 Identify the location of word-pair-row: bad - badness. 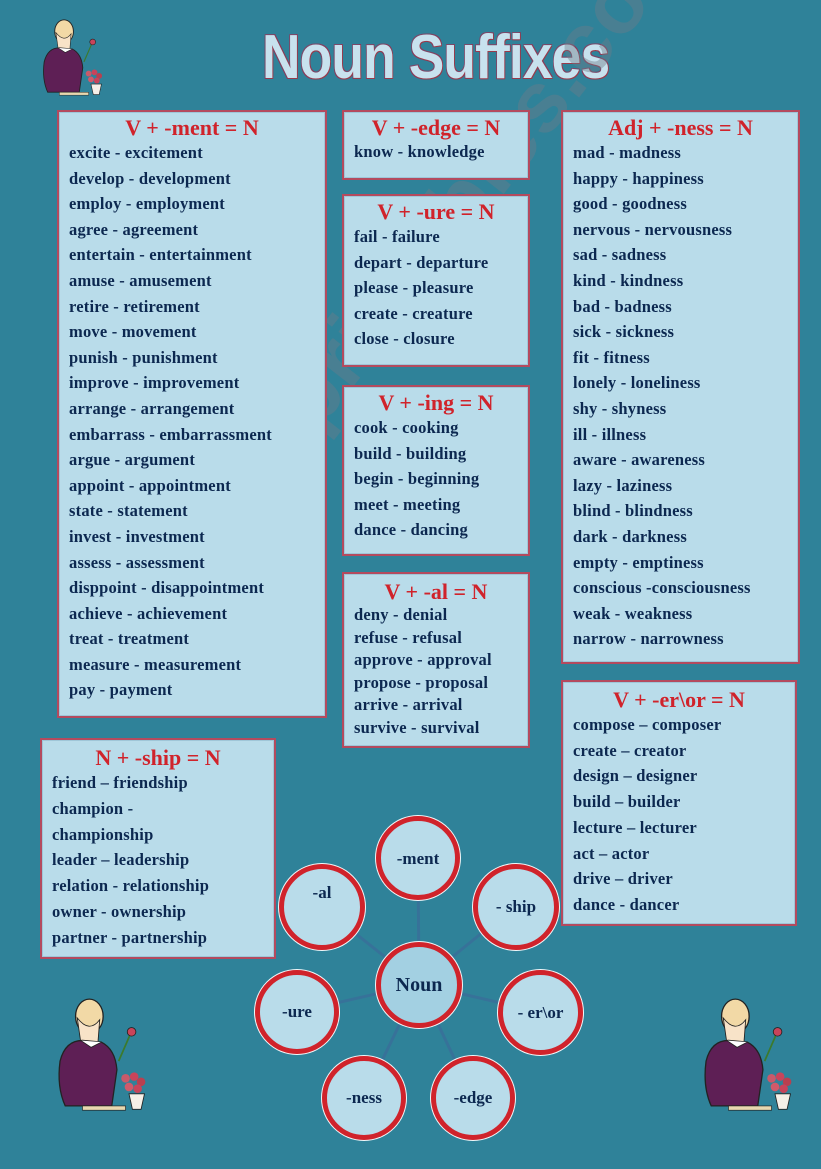
(622, 306).